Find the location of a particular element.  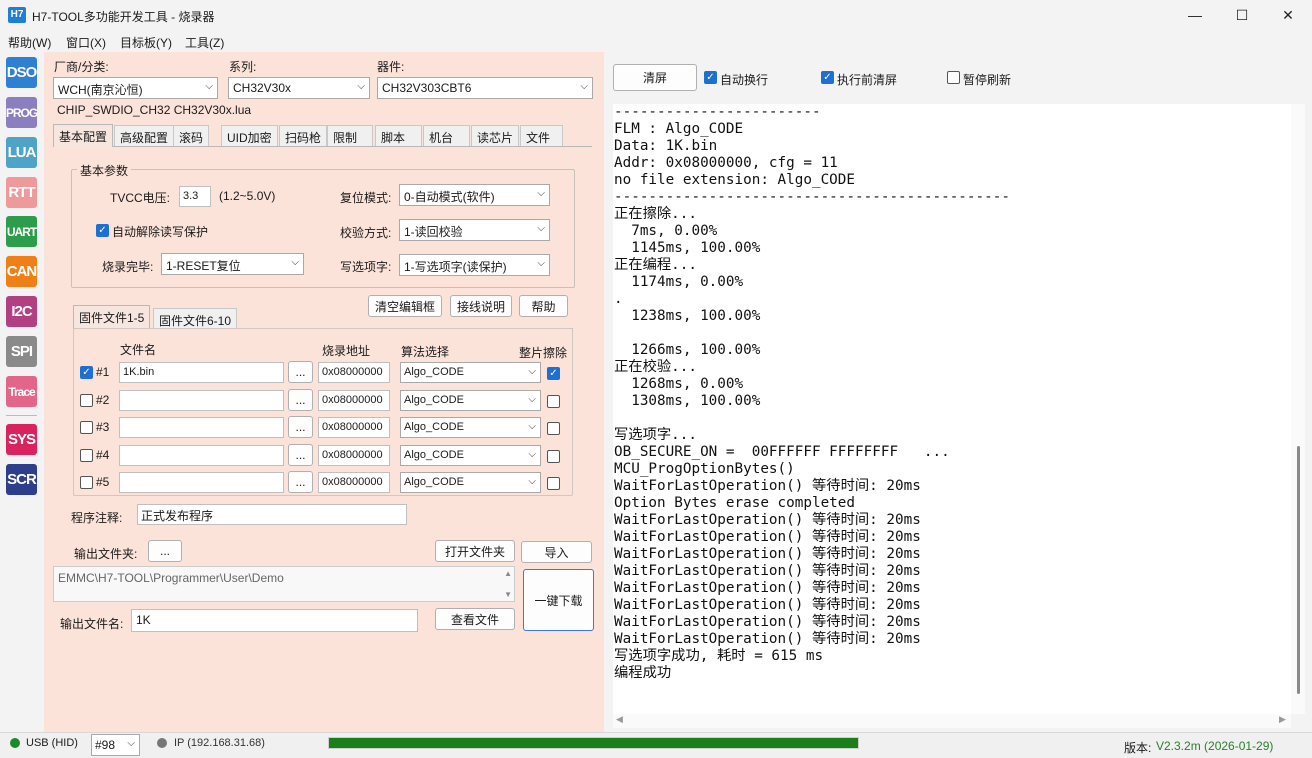

menu-help: 帮助(W) is located at coordinates (29, 42).